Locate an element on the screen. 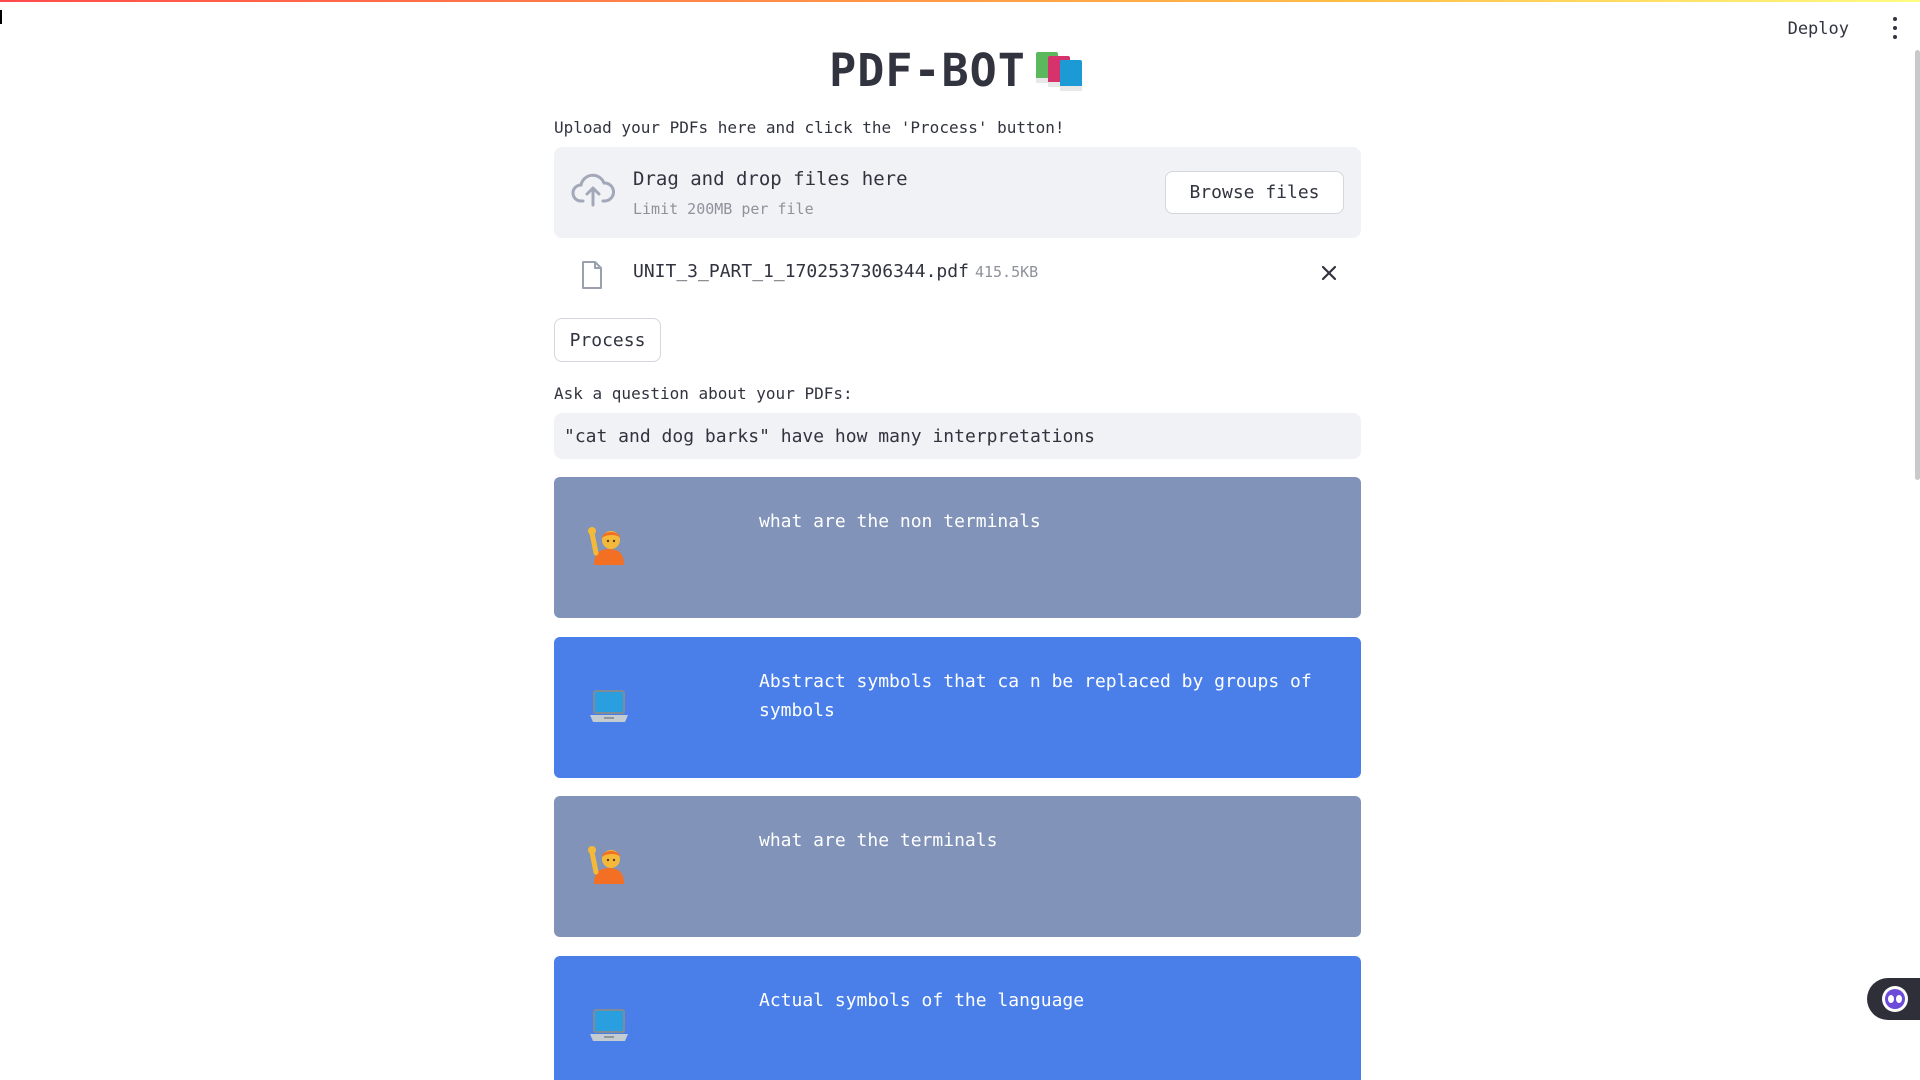  more-menu-icon is located at coordinates (1895, 28).